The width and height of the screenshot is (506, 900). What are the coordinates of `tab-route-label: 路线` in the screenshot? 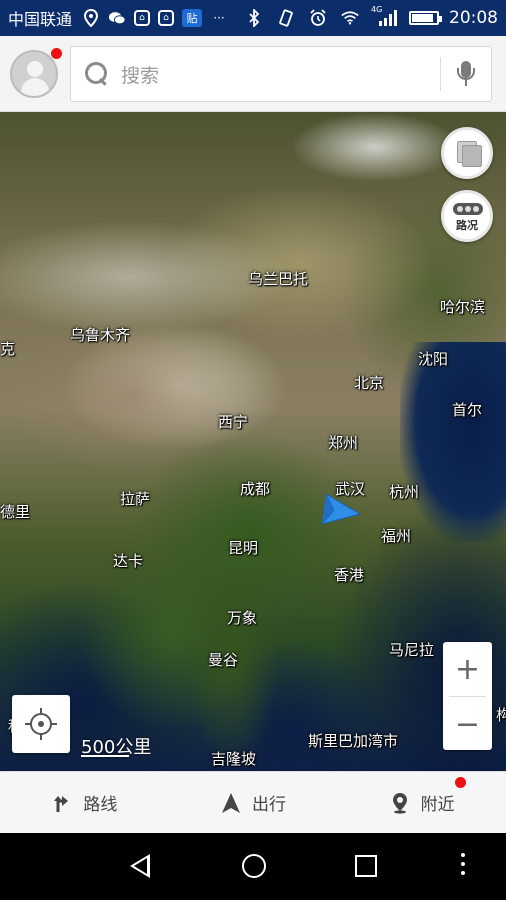 It's located at (100, 805).